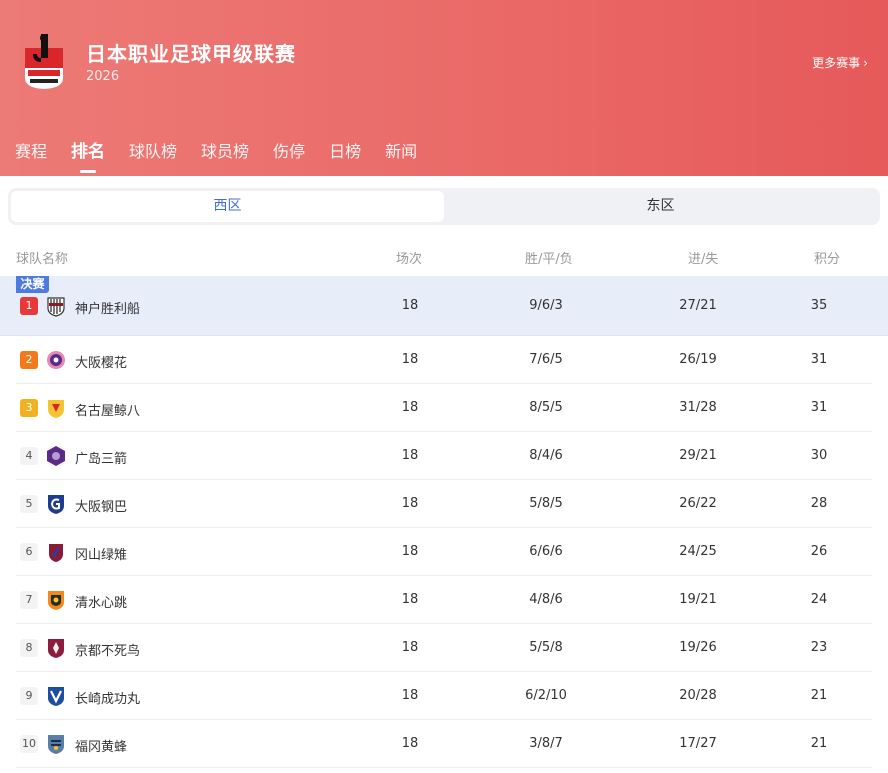 The image size is (888, 773). What do you see at coordinates (29, 744) in the screenshot?
I see `rank-badge: 10` at bounding box center [29, 744].